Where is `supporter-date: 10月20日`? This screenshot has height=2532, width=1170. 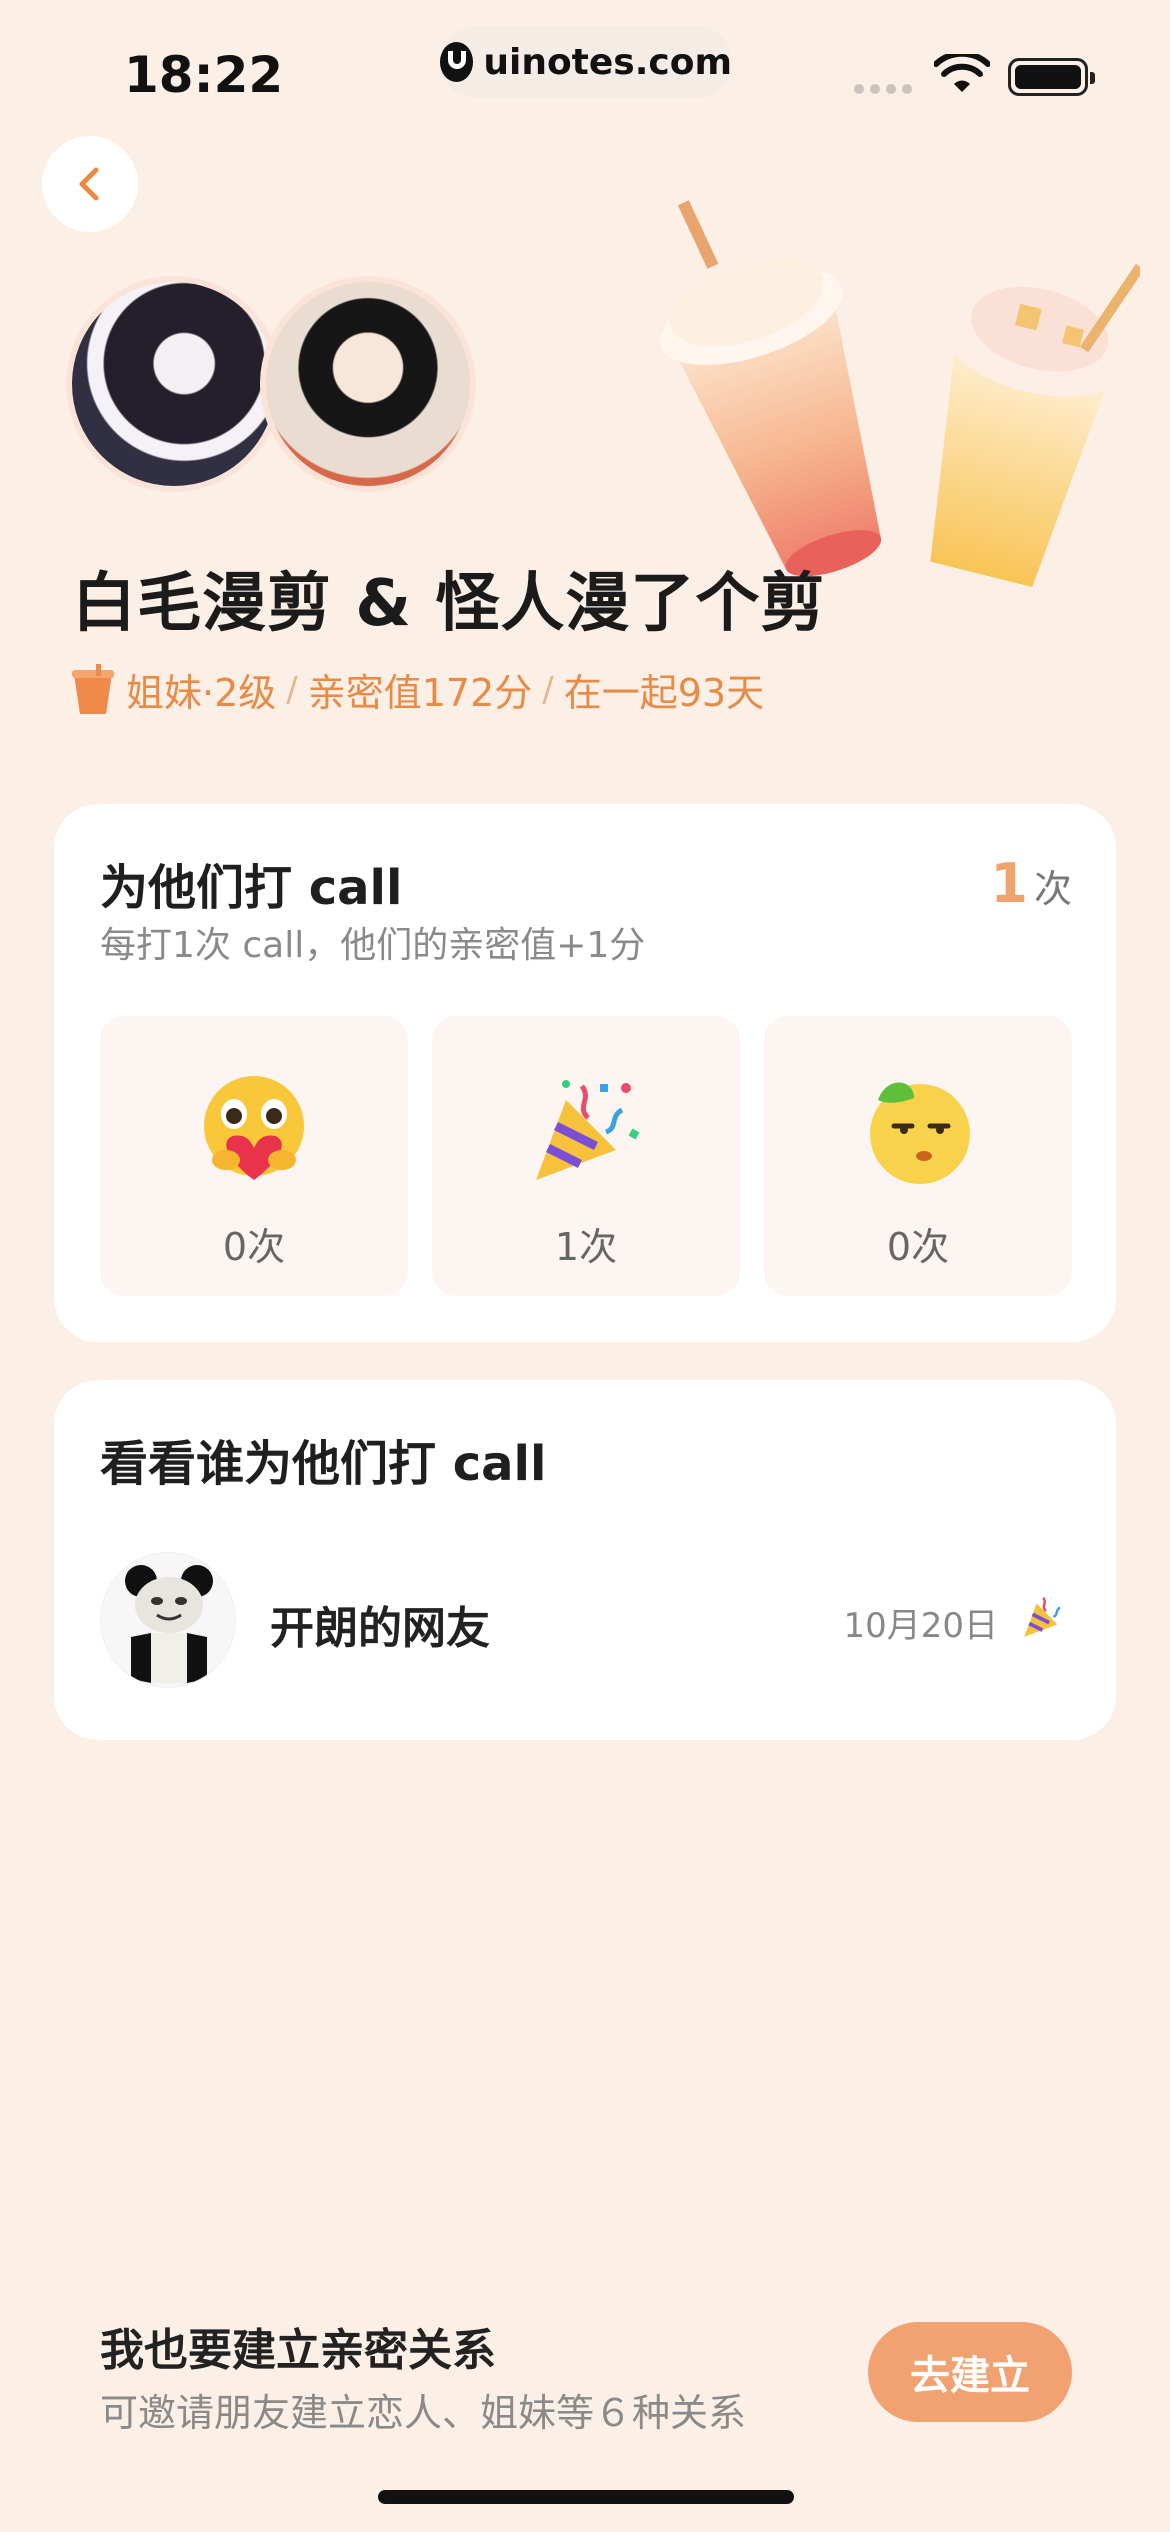 supporter-date: 10月20日 is located at coordinates (920, 1626).